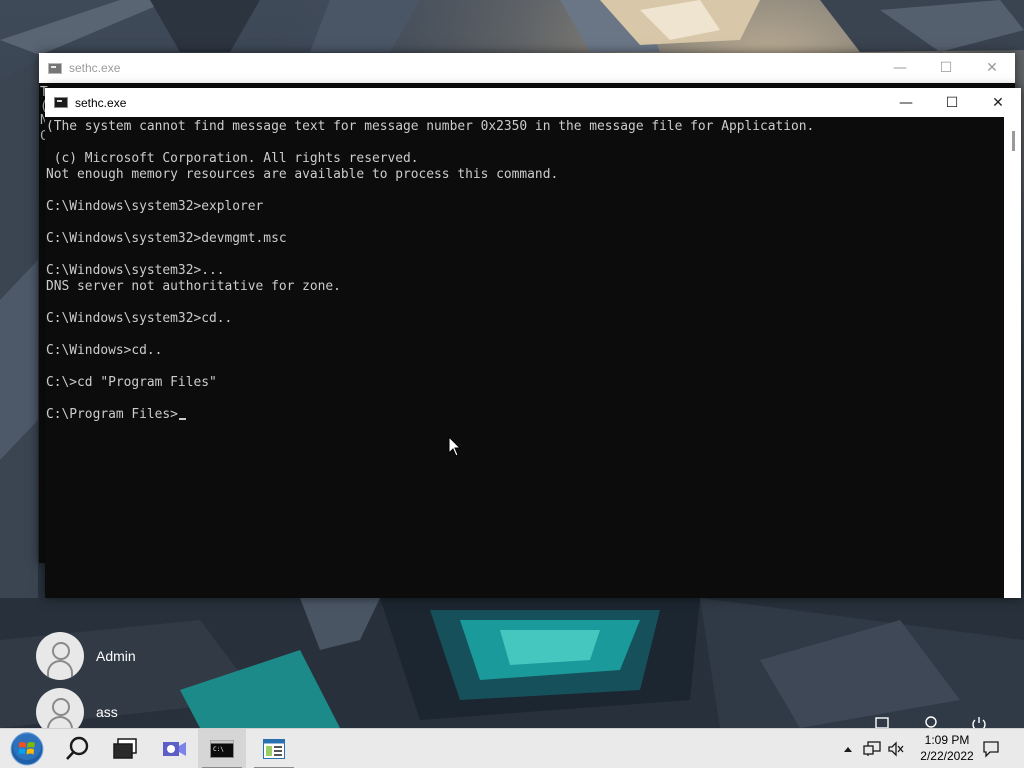  What do you see at coordinates (931, 722) in the screenshot?
I see `ease-of-access-icon` at bounding box center [931, 722].